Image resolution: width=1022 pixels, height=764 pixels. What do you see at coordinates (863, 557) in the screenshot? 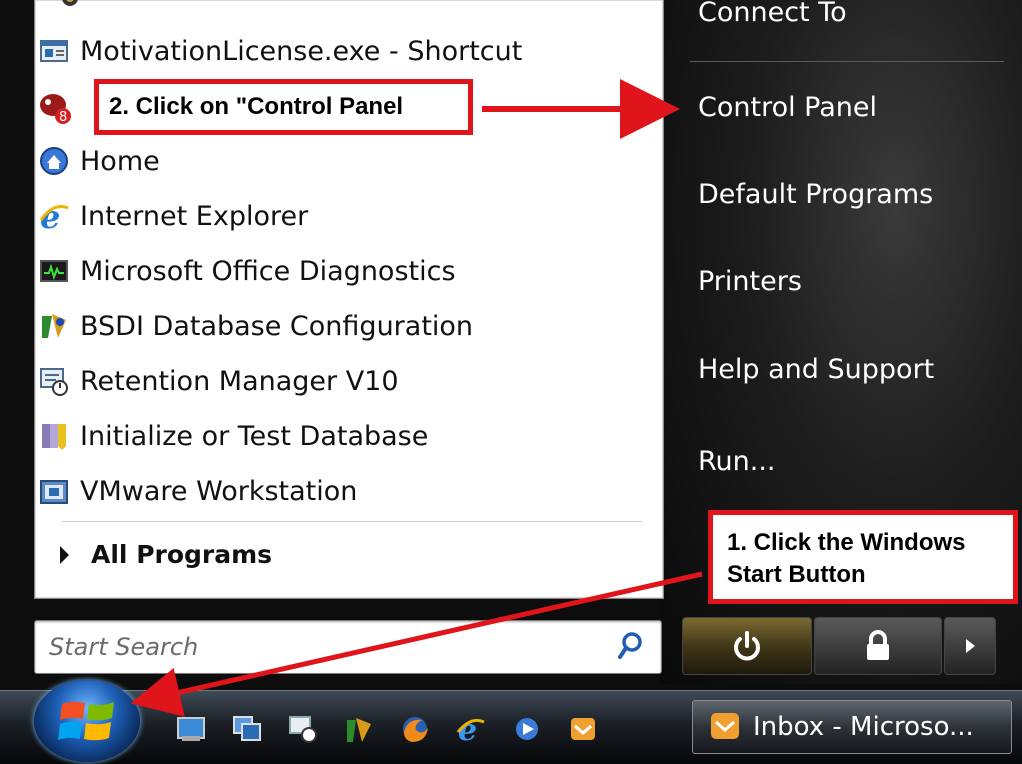
I see `annotation-step-1: 1. Click the Windows Start Button` at bounding box center [863, 557].